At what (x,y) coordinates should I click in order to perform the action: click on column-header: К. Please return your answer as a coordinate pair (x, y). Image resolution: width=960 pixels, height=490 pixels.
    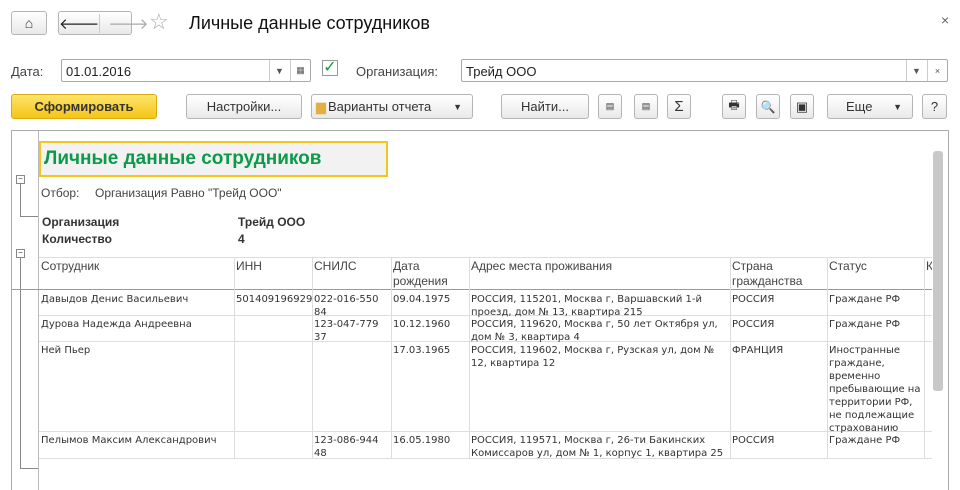
    Looking at the image, I should click on (928, 266).